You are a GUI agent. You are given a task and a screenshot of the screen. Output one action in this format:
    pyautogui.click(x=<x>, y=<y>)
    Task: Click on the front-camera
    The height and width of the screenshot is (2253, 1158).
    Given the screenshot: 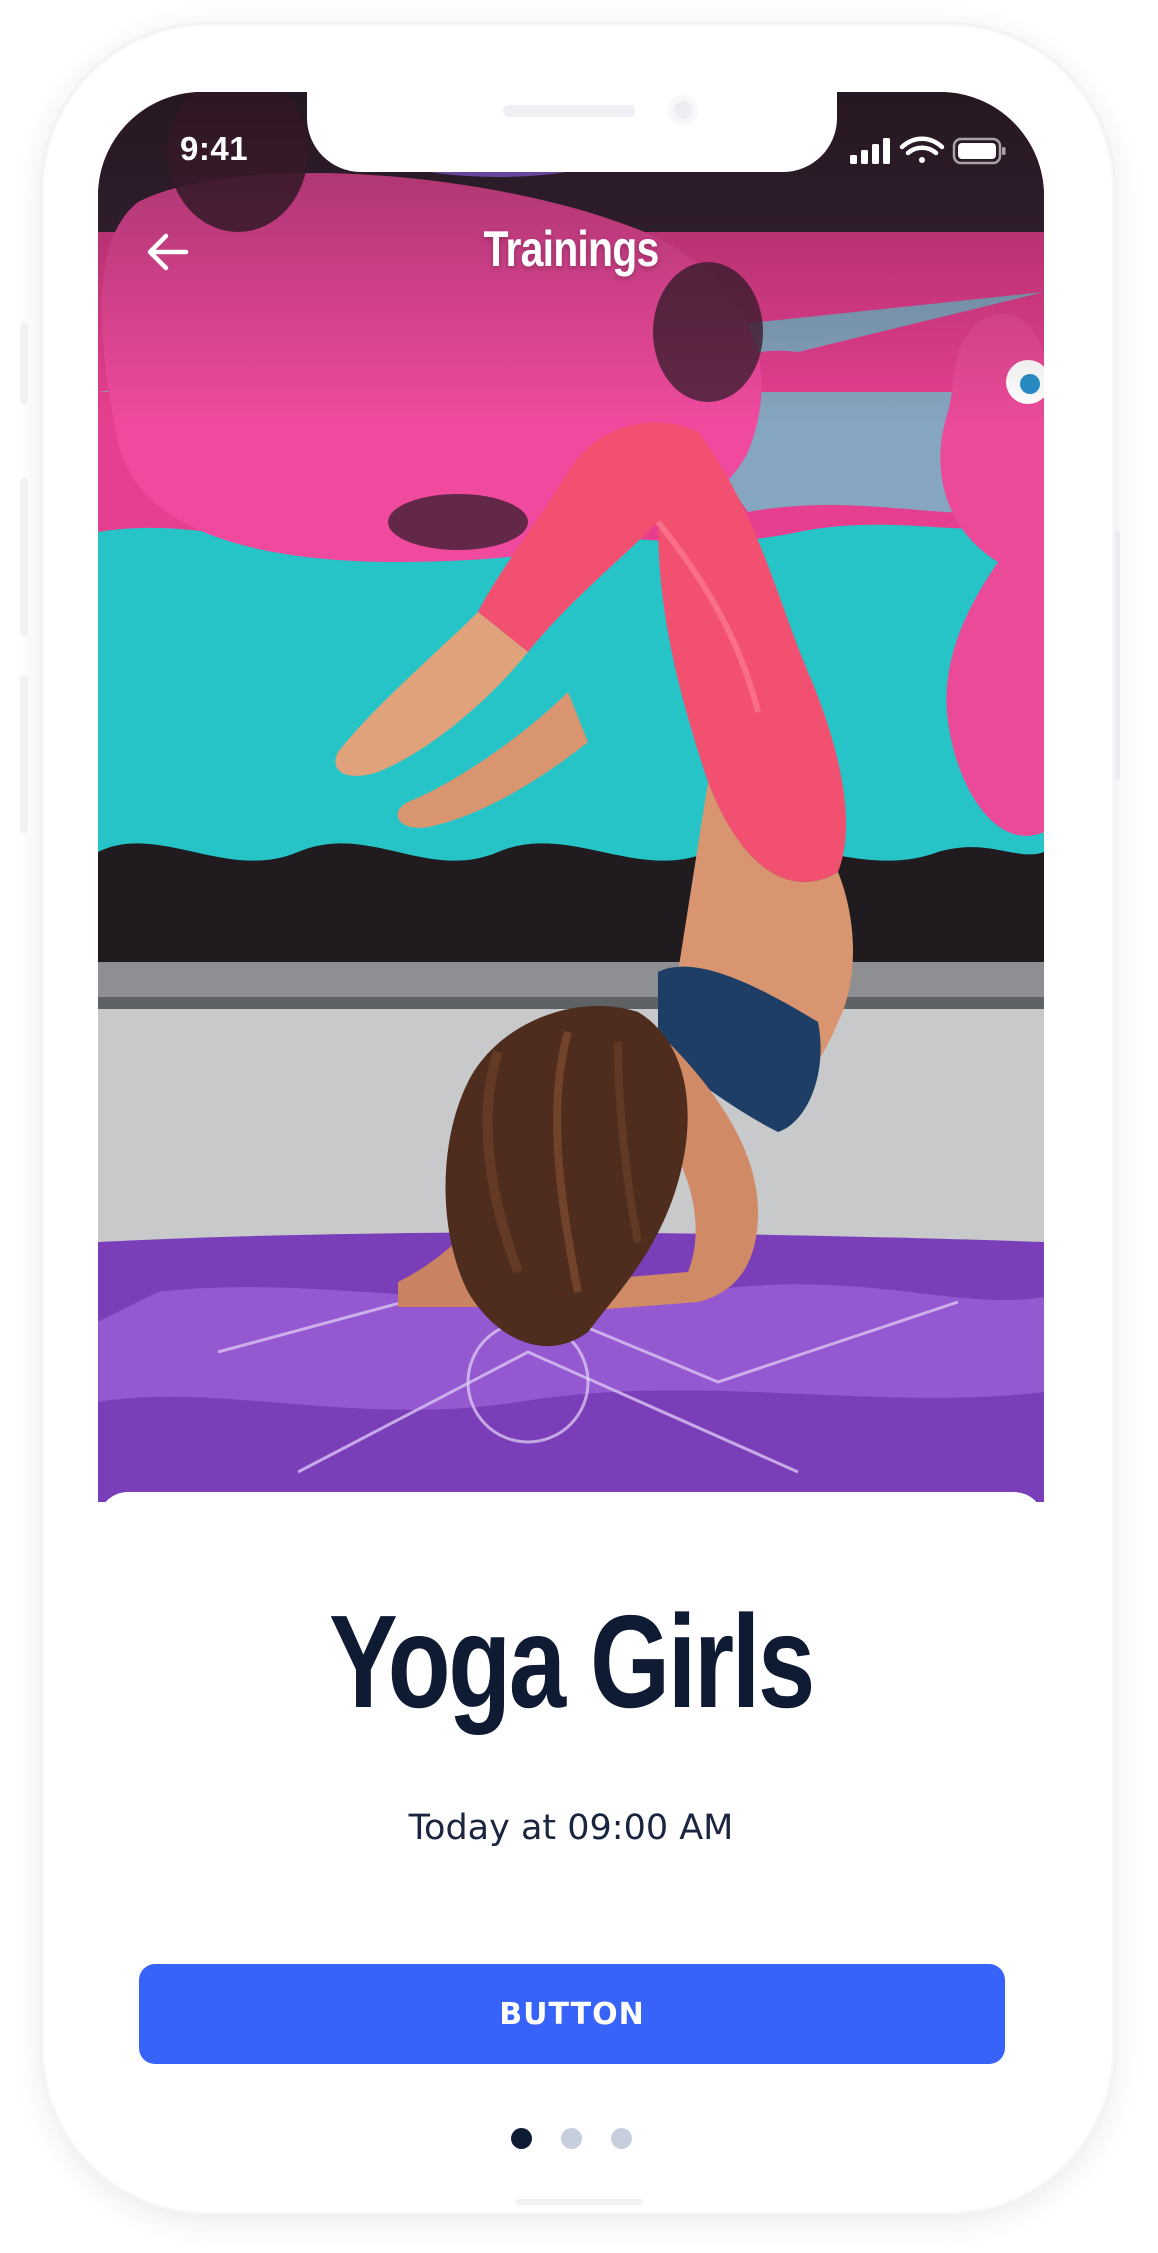 What is the action you would take?
    pyautogui.click(x=683, y=110)
    